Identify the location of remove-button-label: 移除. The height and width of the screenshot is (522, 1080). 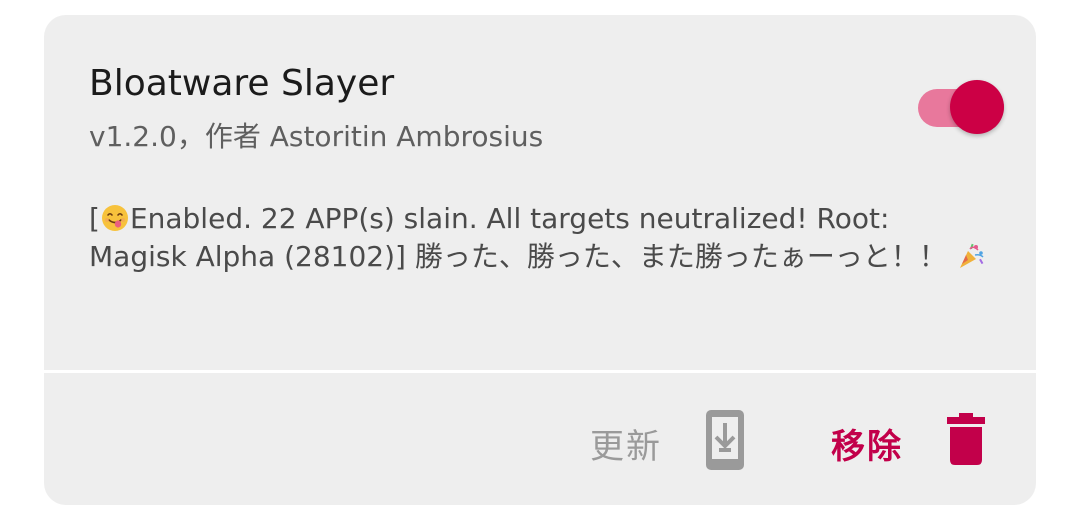
(867, 443).